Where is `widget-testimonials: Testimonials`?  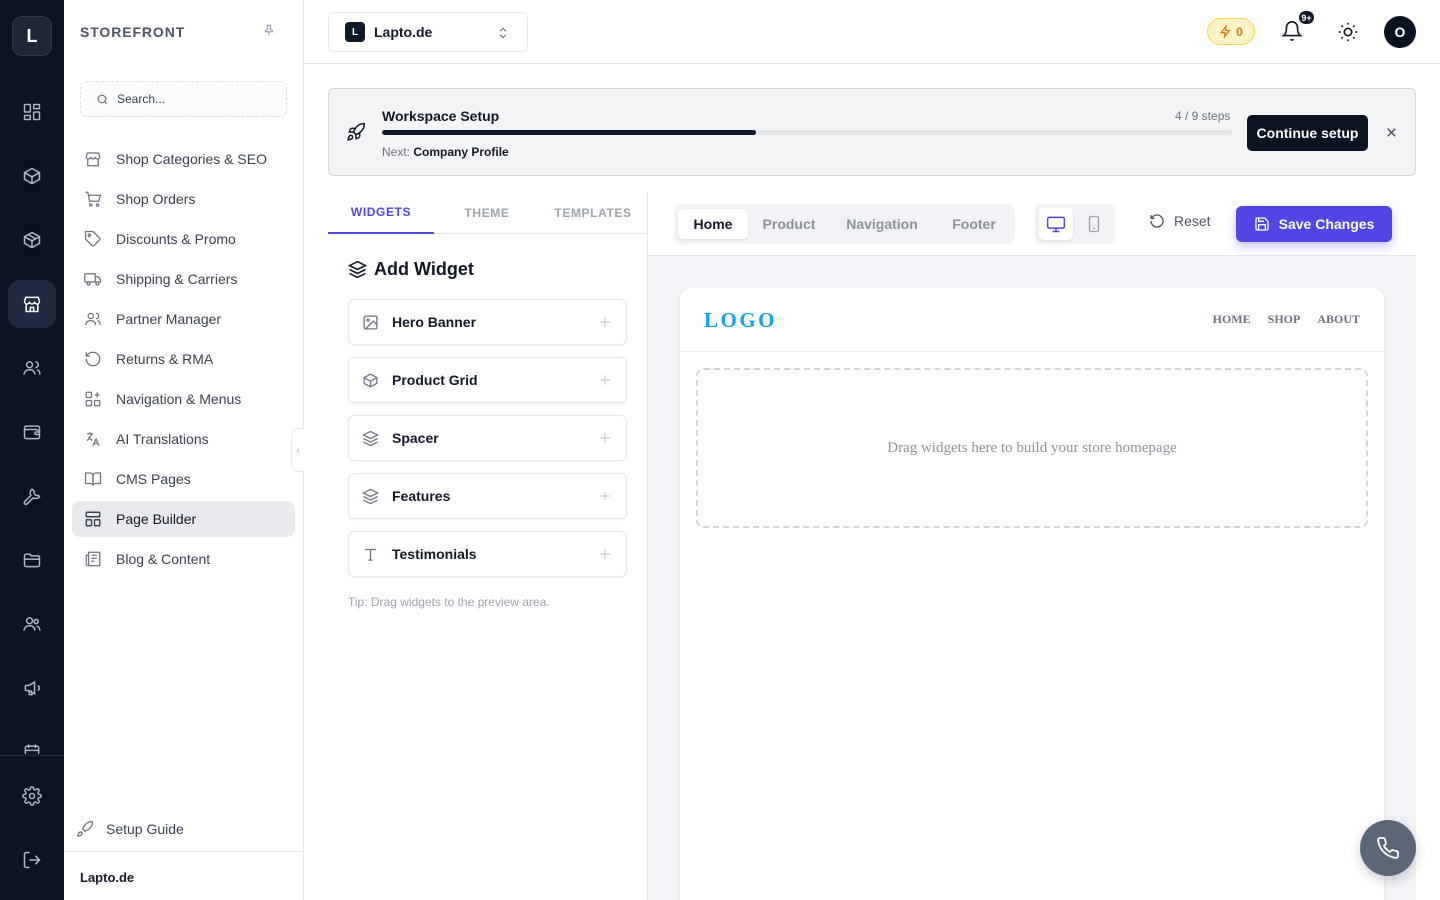
widget-testimonials: Testimonials is located at coordinates (487, 554).